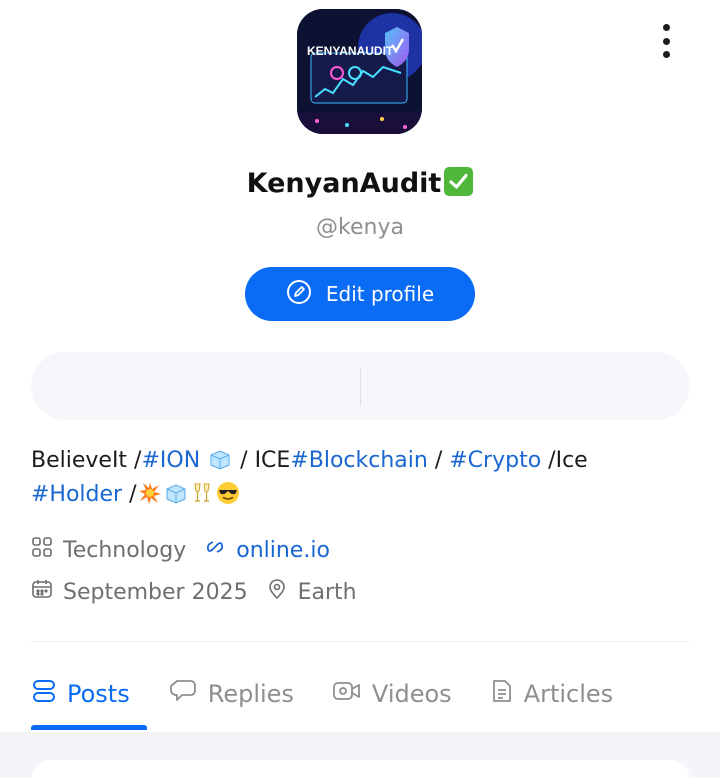 This screenshot has width=720, height=778. Describe the element at coordinates (568, 694) in the screenshot. I see `tab-articles-label: Articles` at that location.